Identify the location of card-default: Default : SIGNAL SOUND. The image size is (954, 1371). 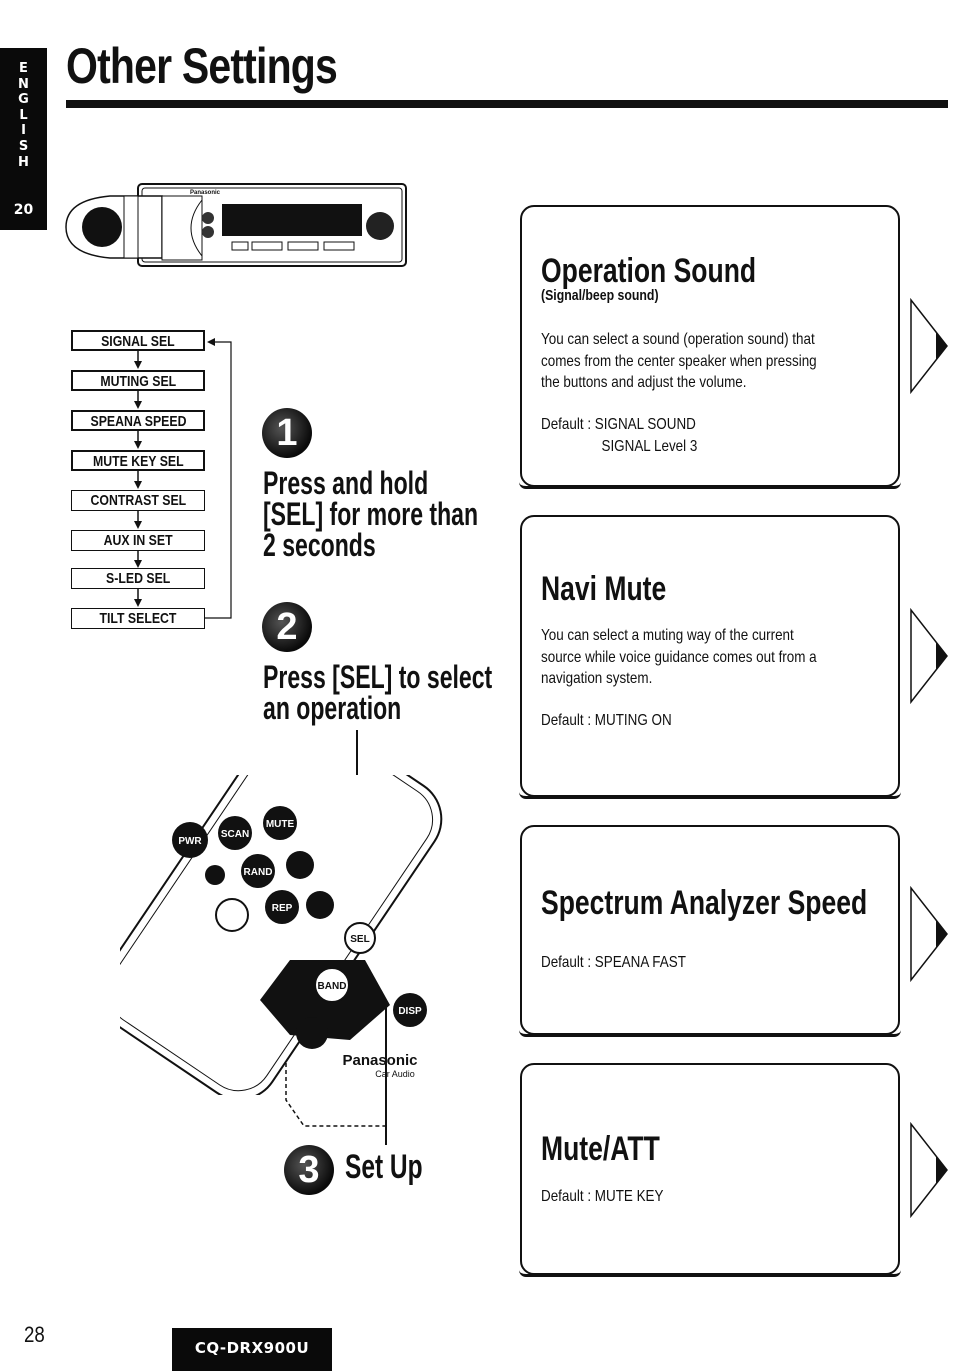
(618, 424).